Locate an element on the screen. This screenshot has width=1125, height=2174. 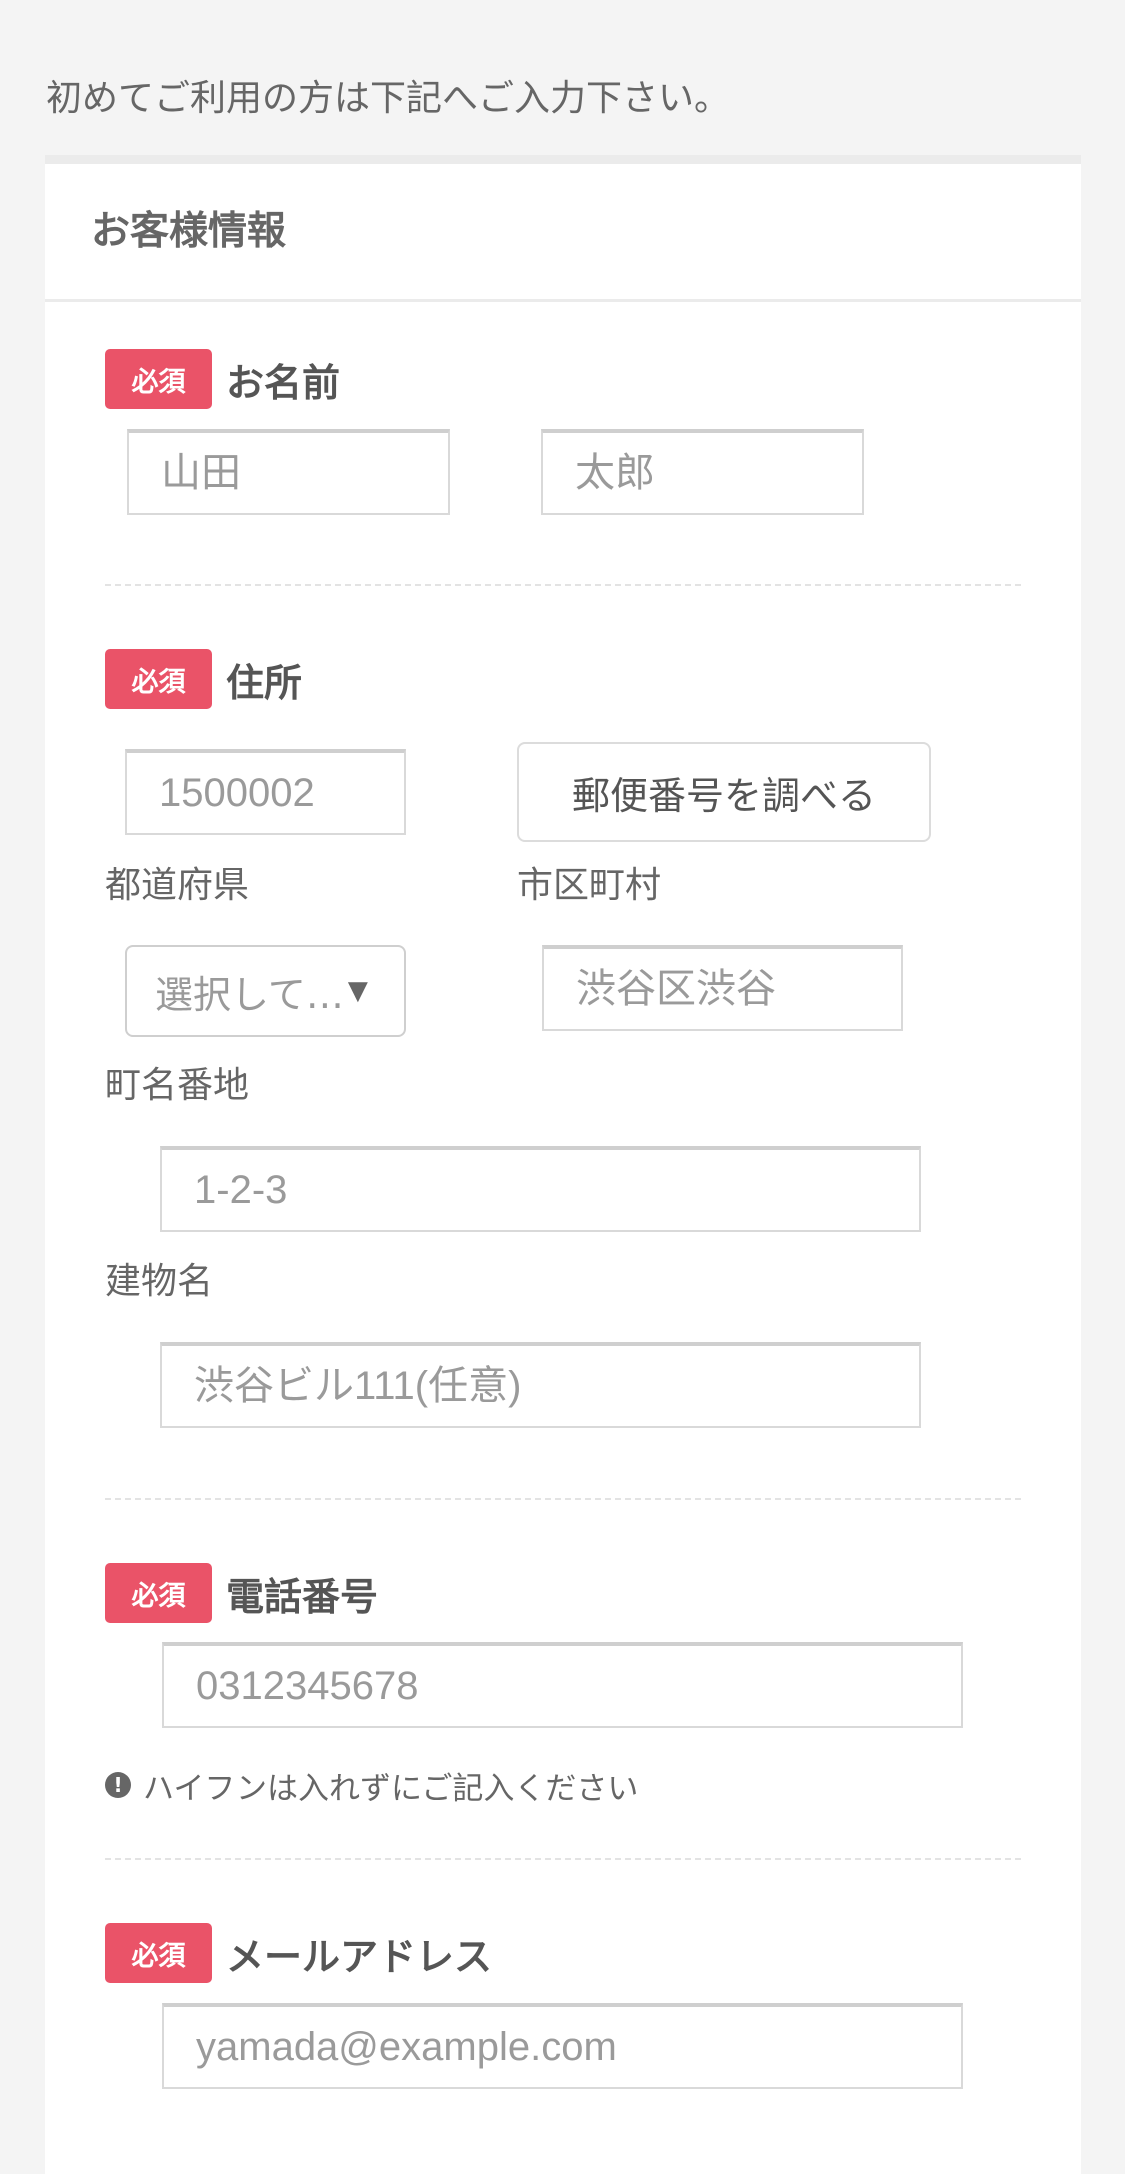
city-input is located at coordinates (722, 988).